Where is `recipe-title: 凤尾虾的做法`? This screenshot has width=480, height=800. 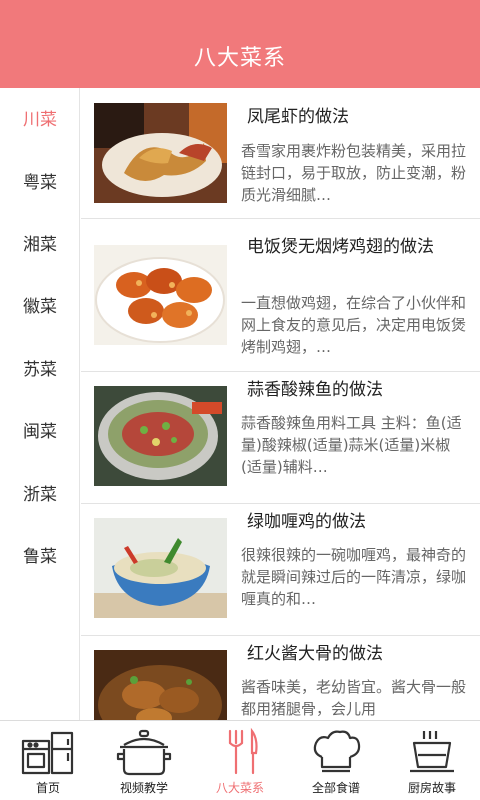
recipe-title: 凤尾虾的做法 is located at coordinates (298, 117).